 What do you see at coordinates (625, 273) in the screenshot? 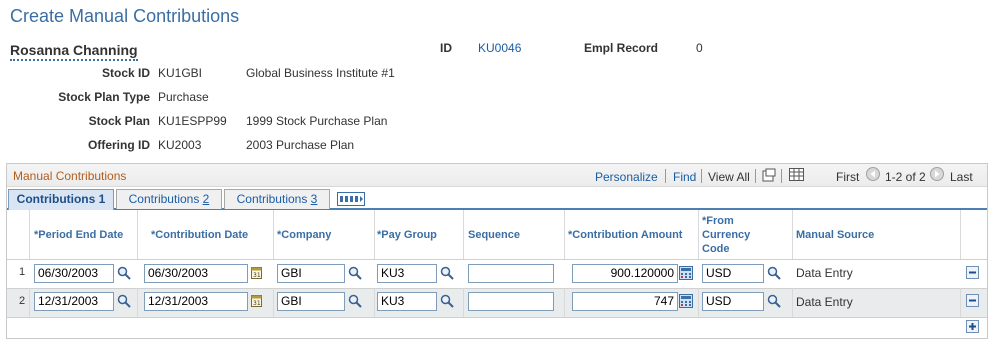
I see `contribution-amount-input: 900.120000` at bounding box center [625, 273].